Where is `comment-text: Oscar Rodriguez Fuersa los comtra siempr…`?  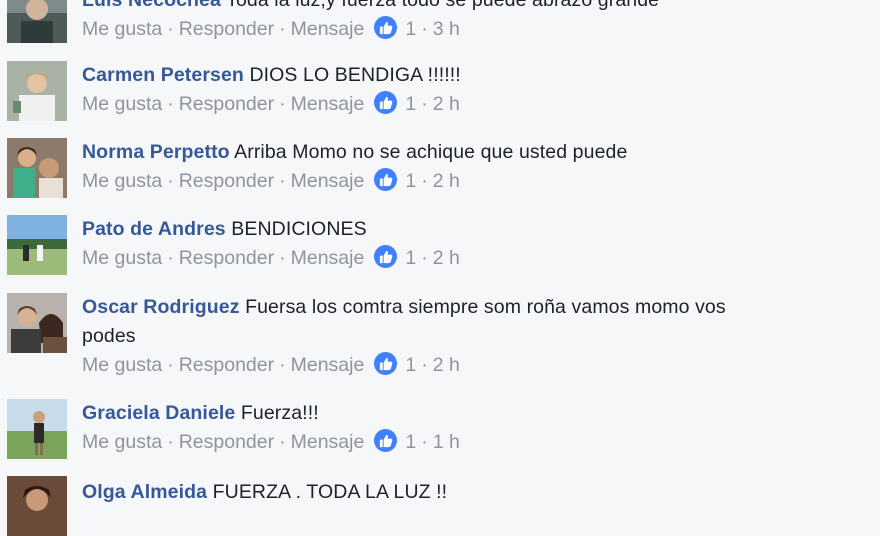 comment-text: Oscar Rodriguez Fuersa los comtra siempr… is located at coordinates (461, 307).